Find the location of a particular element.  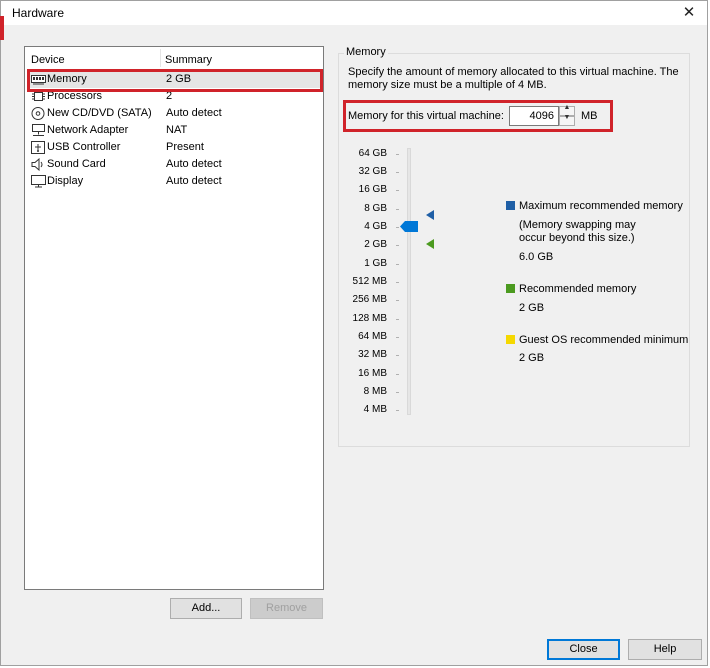

scale-label: 4 GB is located at coordinates (375, 226).